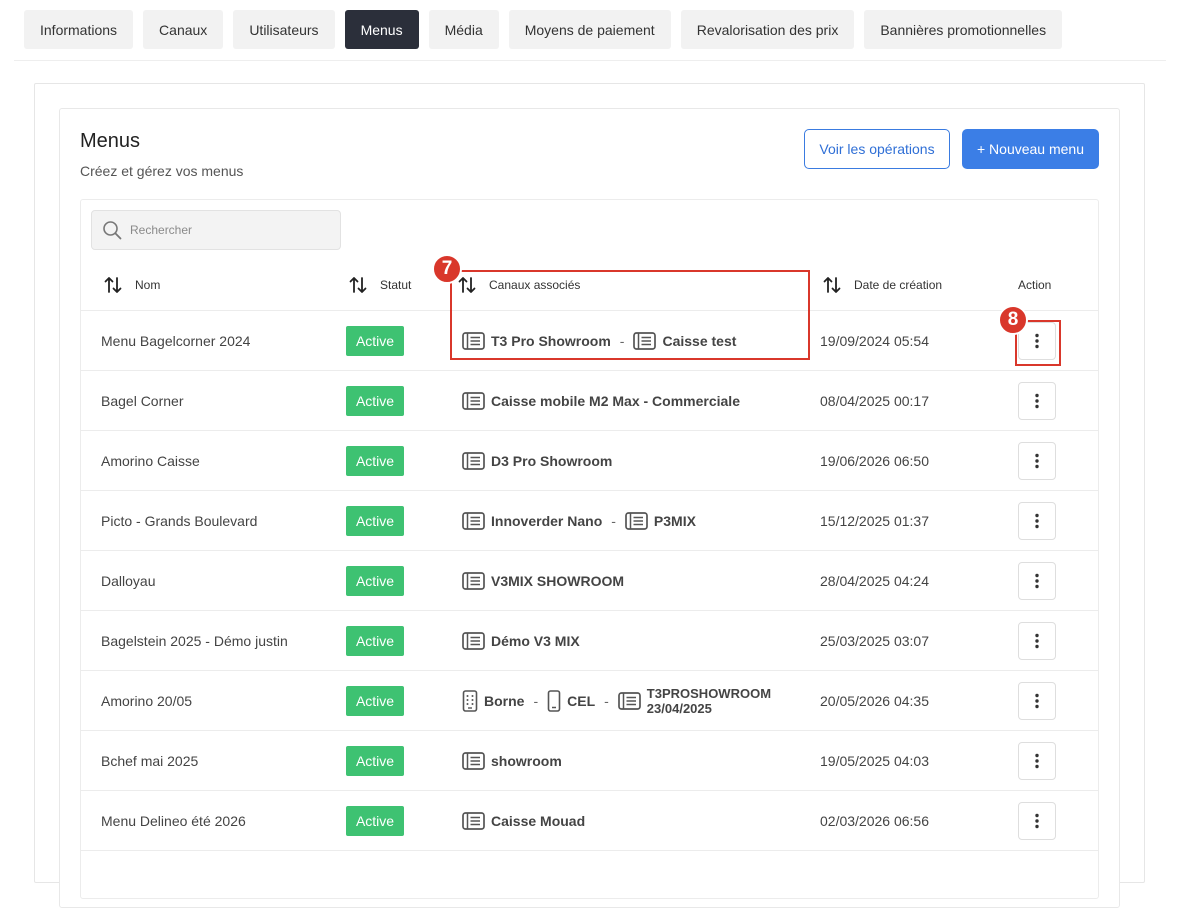 The height and width of the screenshot is (908, 1180). What do you see at coordinates (874, 461) in the screenshot?
I see `creation-date: 19/06/2026 06:50` at bounding box center [874, 461].